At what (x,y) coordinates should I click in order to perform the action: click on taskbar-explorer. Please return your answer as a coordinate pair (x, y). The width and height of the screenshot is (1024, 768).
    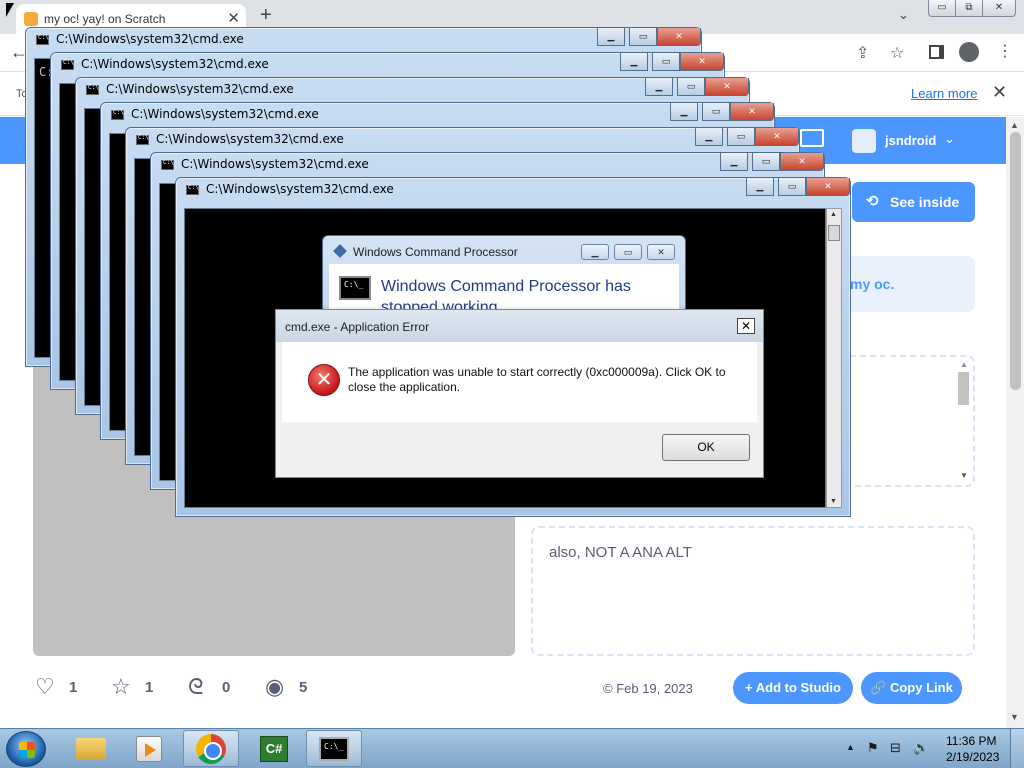
    Looking at the image, I should click on (90, 748).